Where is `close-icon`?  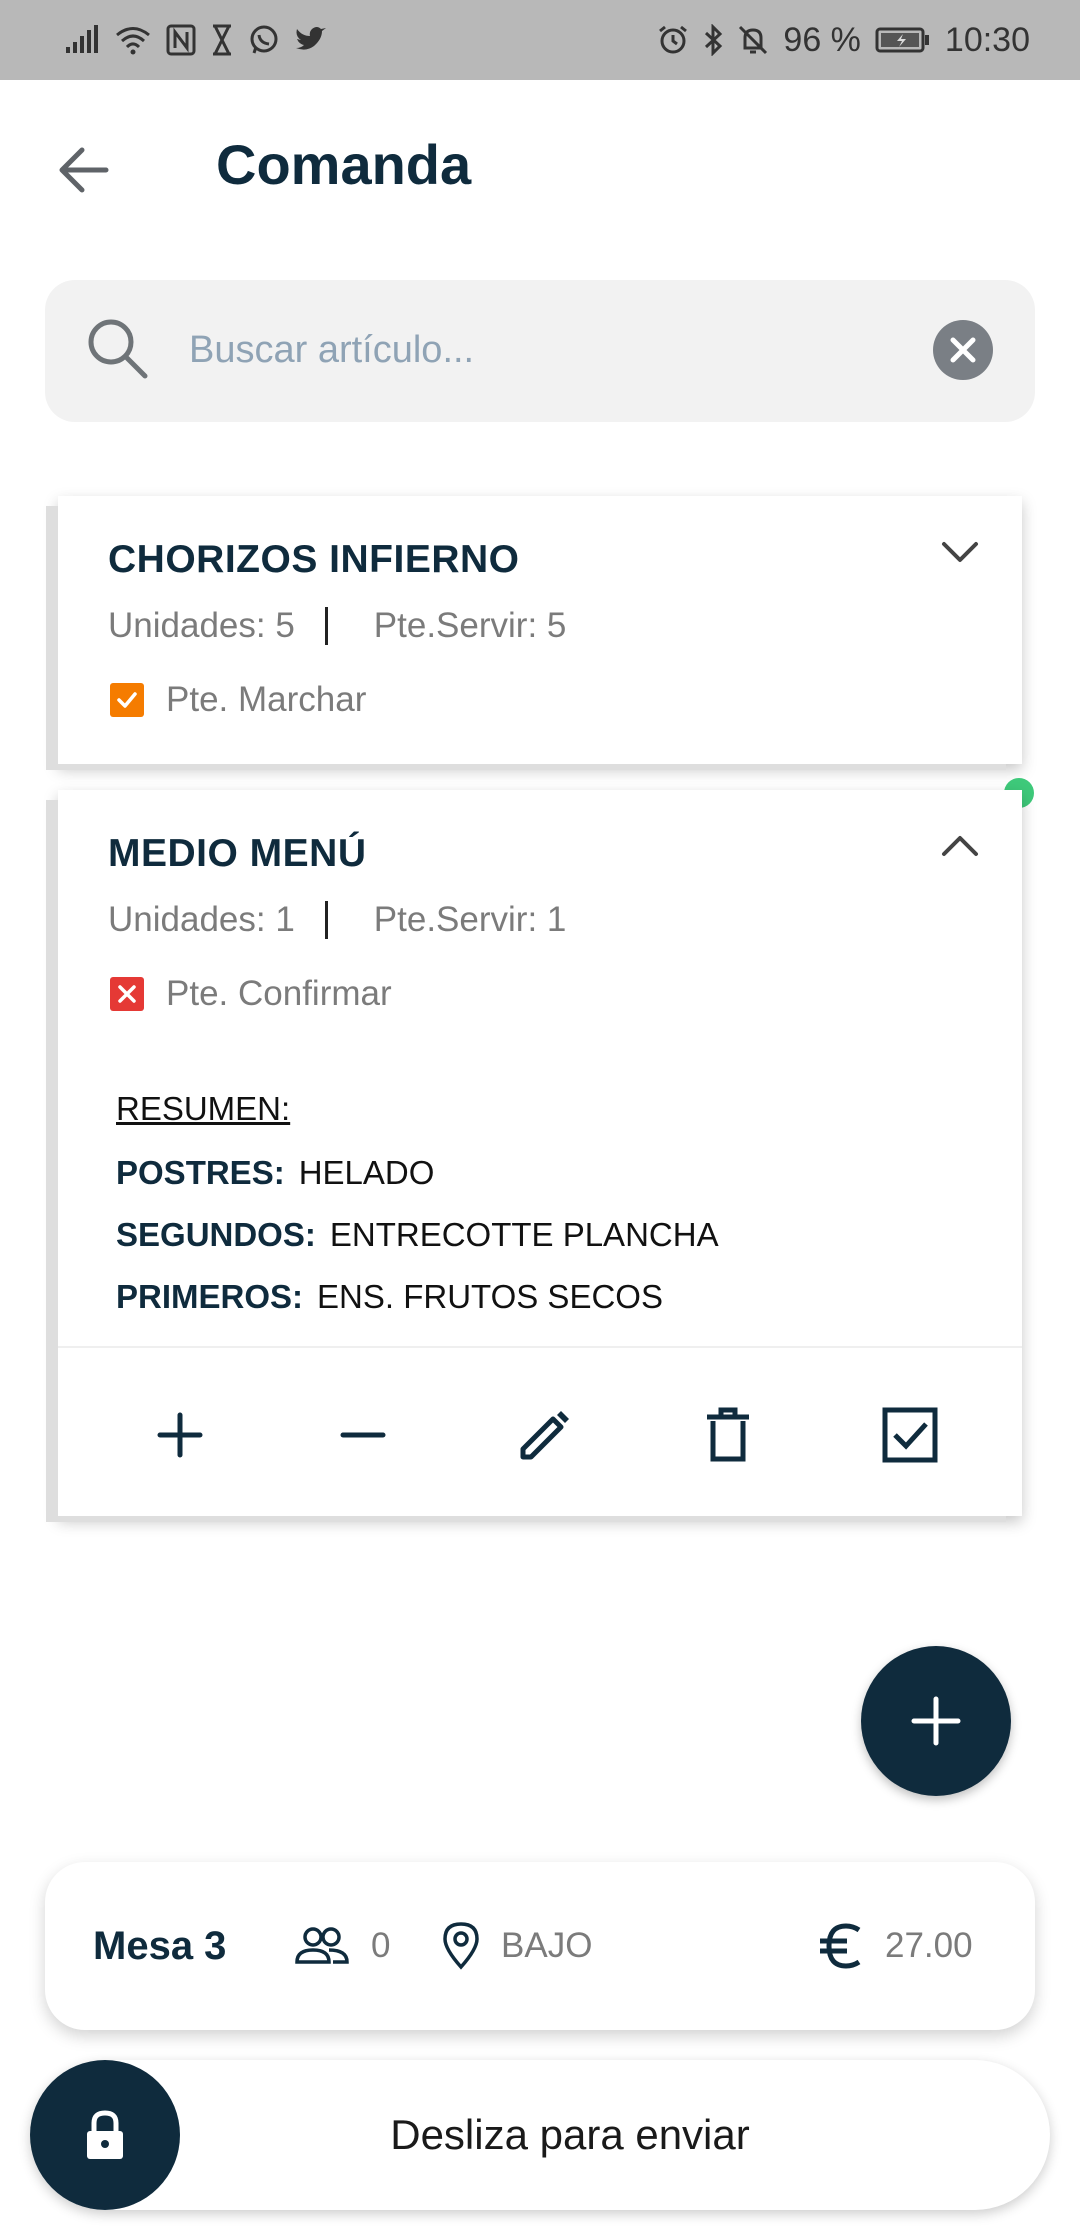
close-icon is located at coordinates (963, 350).